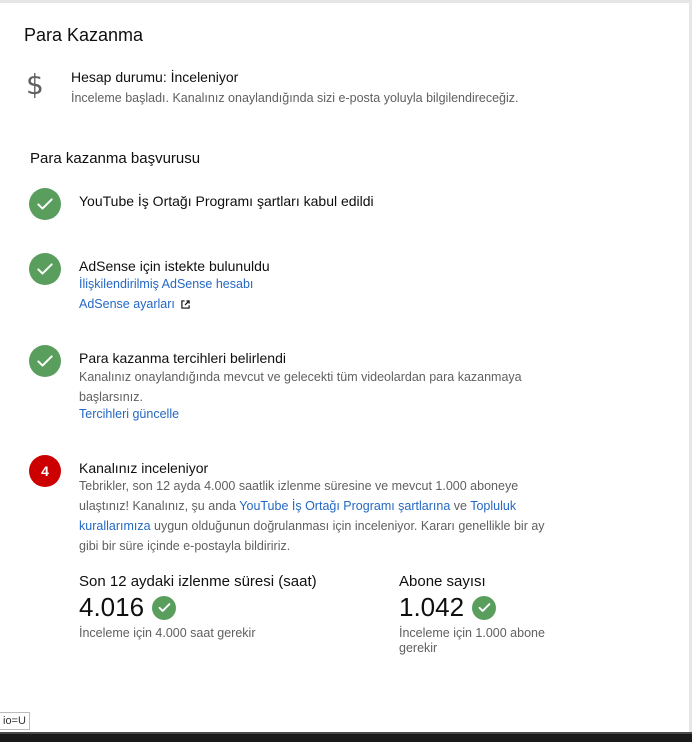 The width and height of the screenshot is (692, 742). I want to click on watch-time-value: 4.016, so click(128, 607).